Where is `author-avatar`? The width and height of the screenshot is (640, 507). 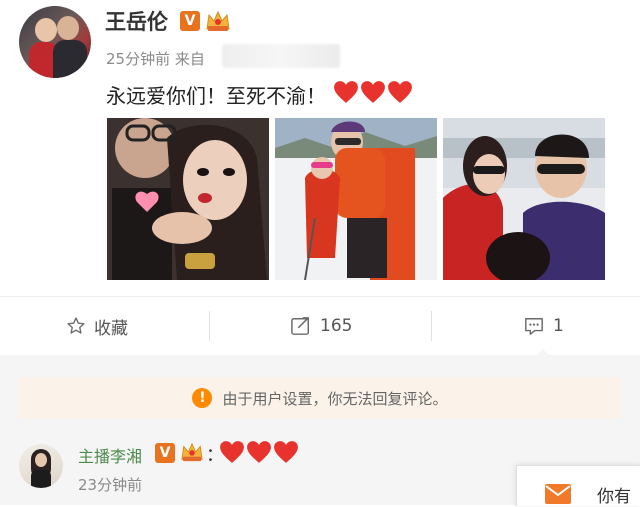
author-avatar is located at coordinates (55, 42).